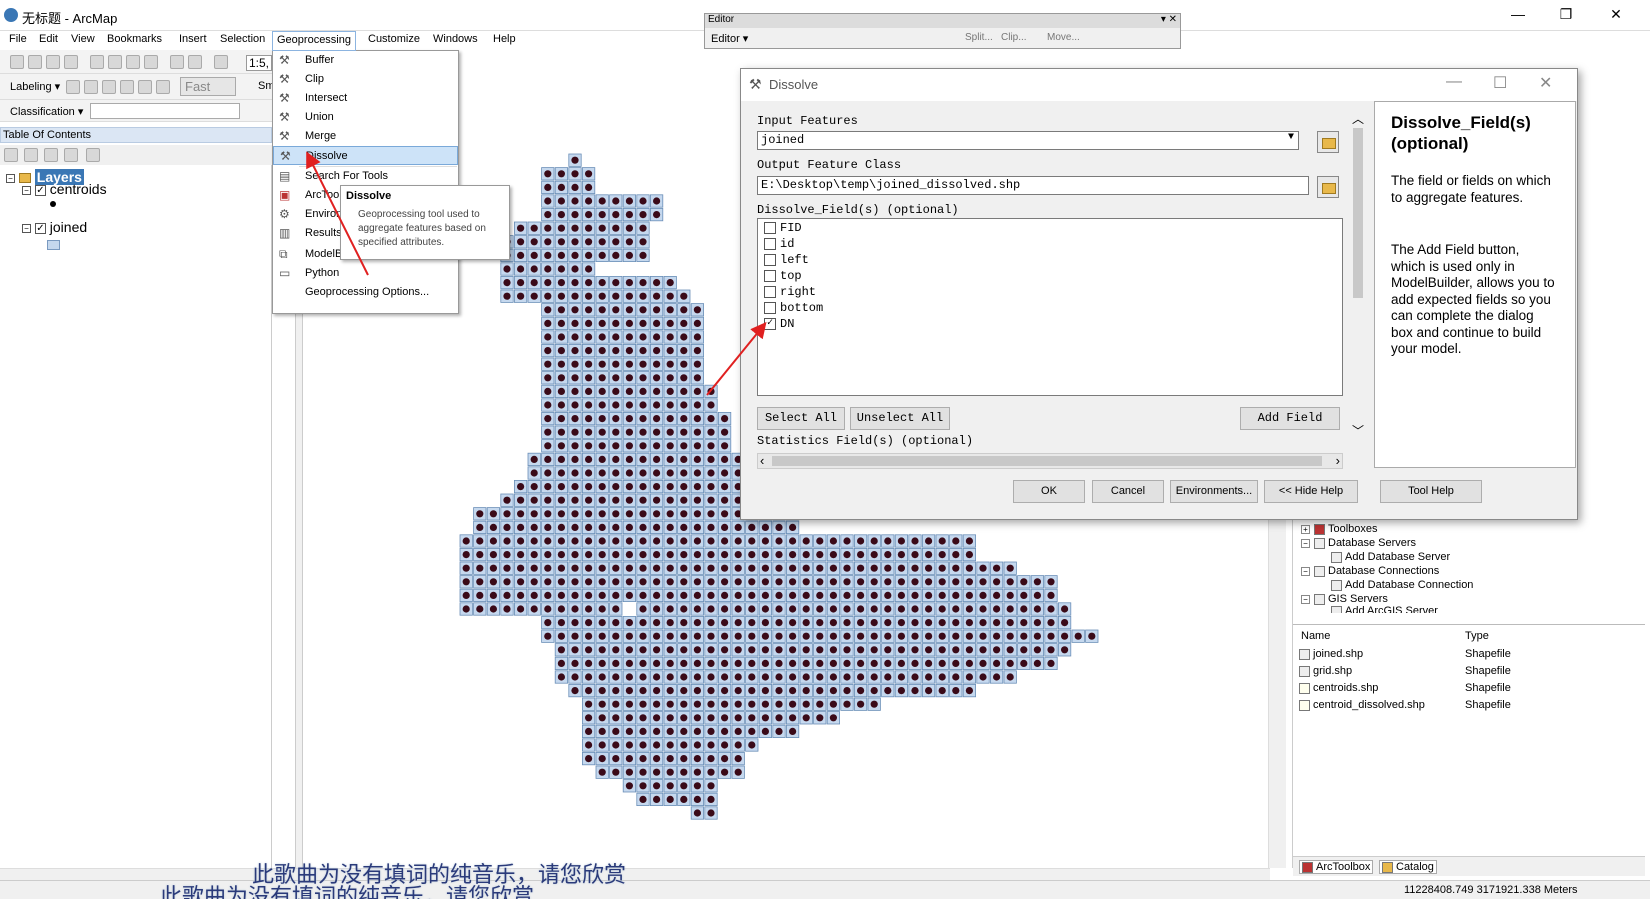  Describe the element at coordinates (1402, 585) in the screenshot. I see `tree-add-database-connection: Add Database Connection` at that location.